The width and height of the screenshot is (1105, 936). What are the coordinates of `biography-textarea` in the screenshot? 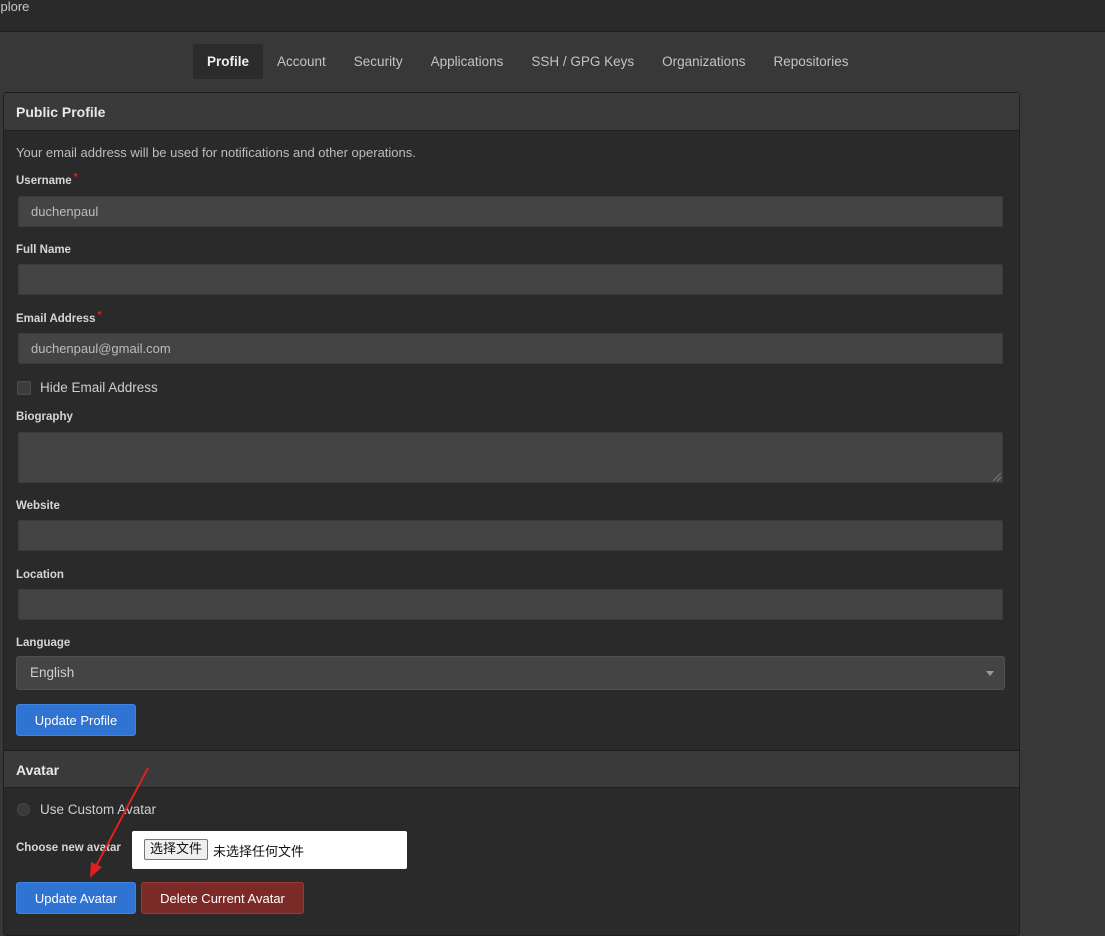 It's located at (510, 457).